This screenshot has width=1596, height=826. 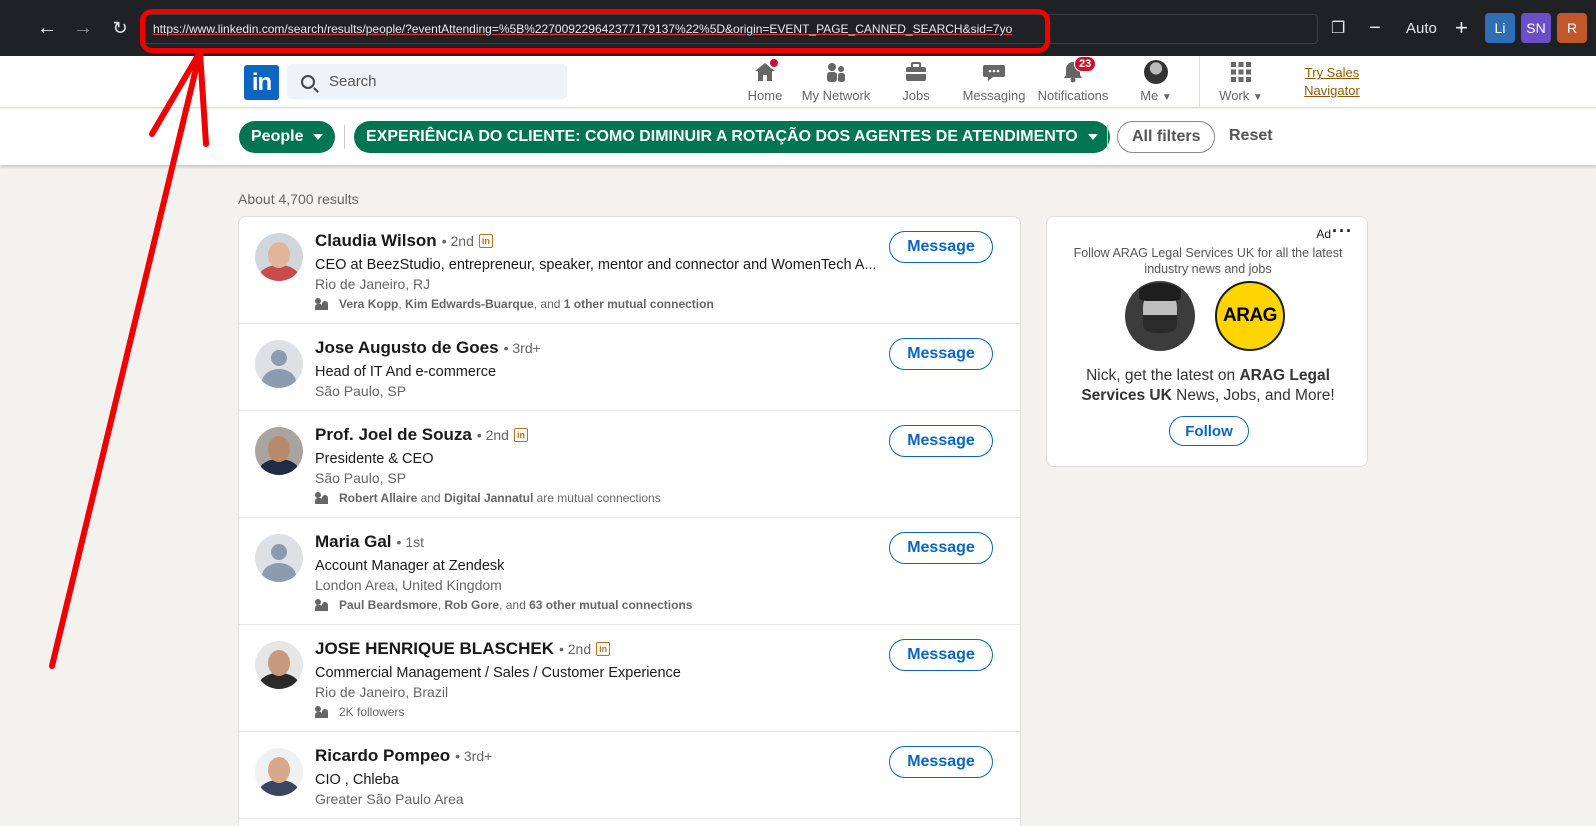 What do you see at coordinates (406, 372) in the screenshot?
I see `profile-headline: Head of IT And e-commerce` at bounding box center [406, 372].